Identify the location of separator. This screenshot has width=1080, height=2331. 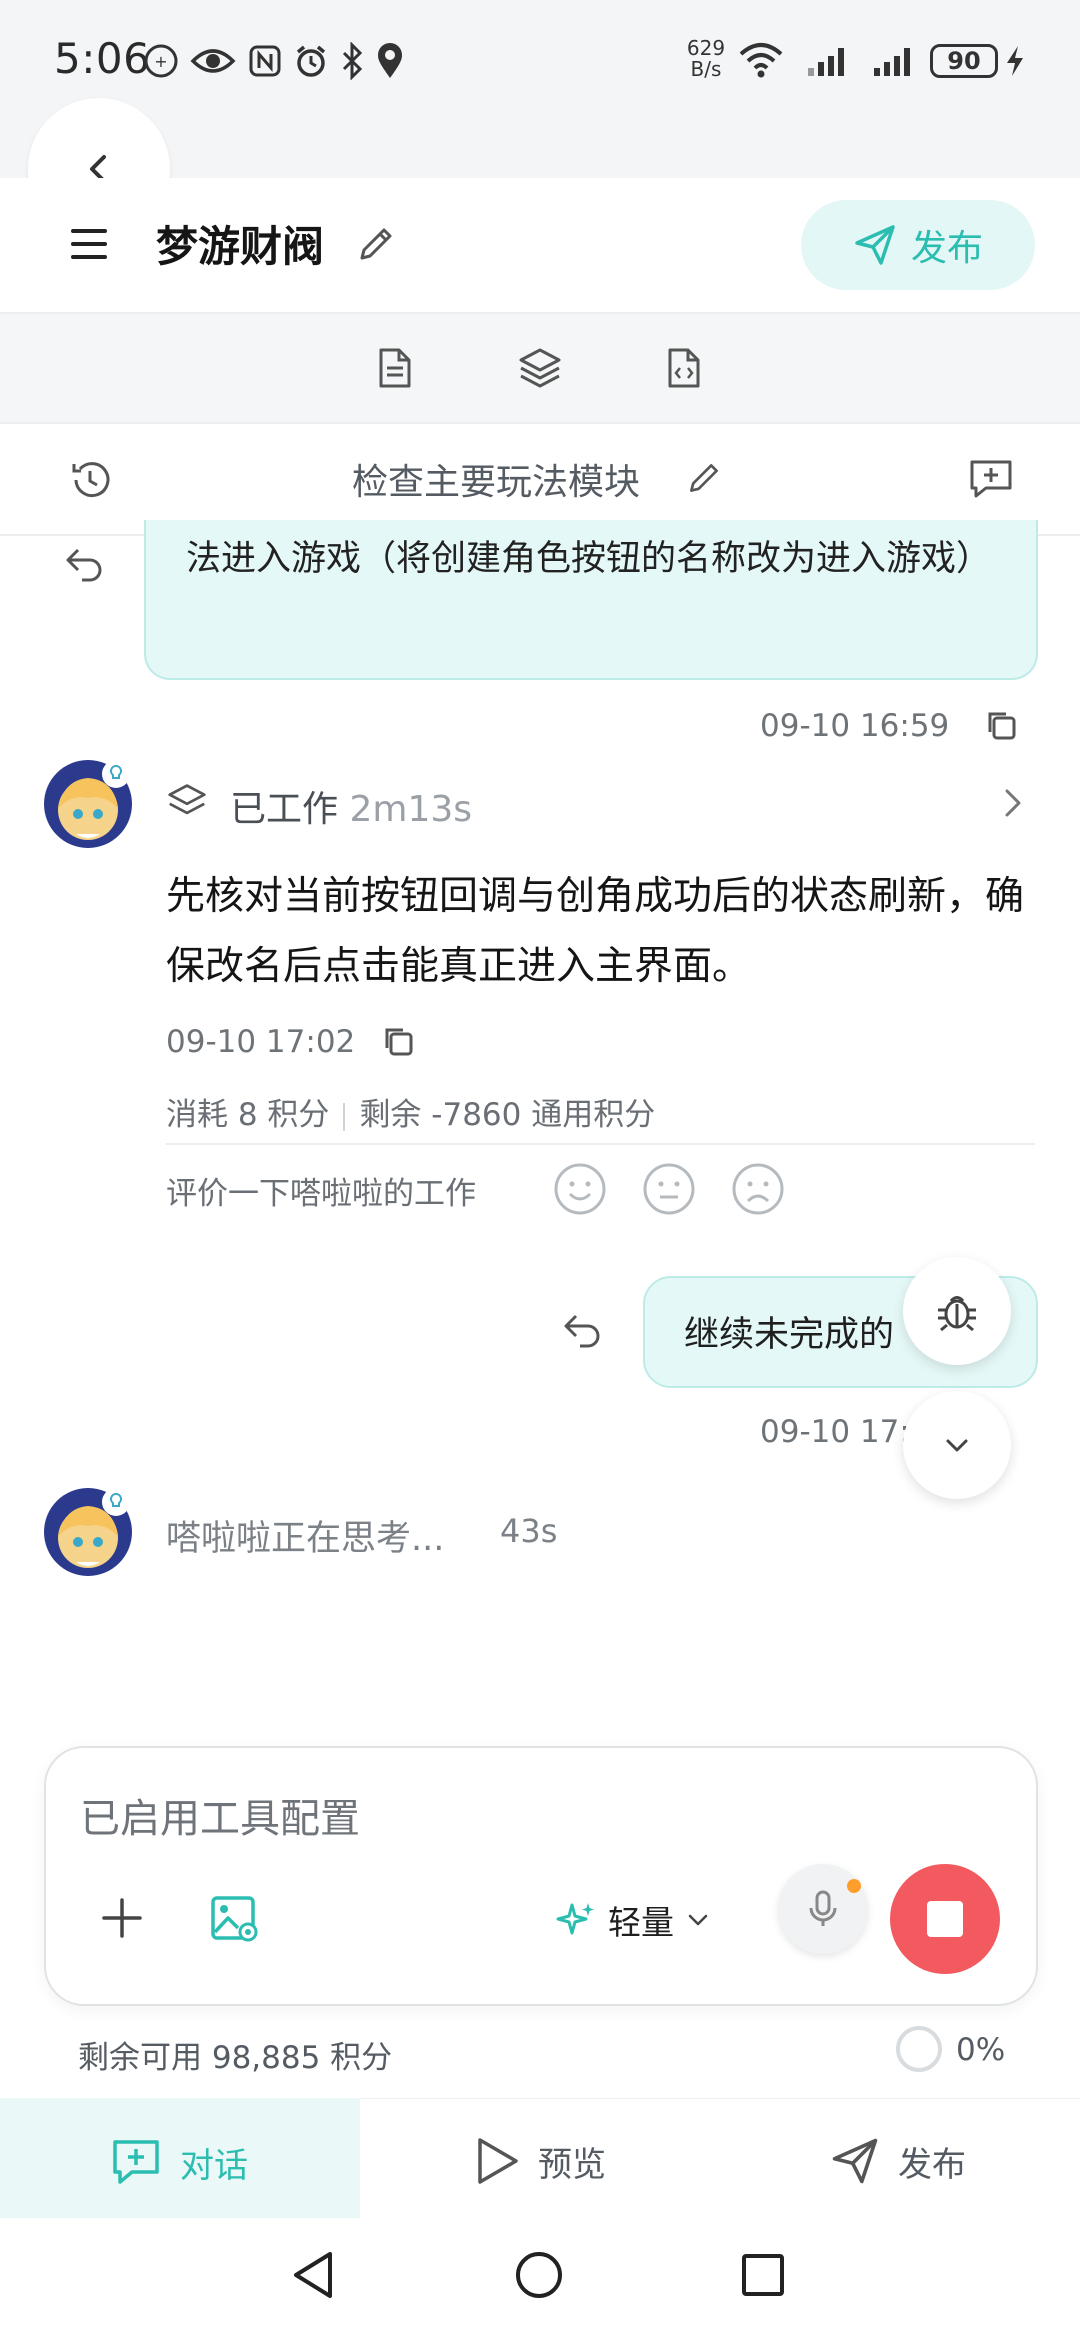
(344, 1116).